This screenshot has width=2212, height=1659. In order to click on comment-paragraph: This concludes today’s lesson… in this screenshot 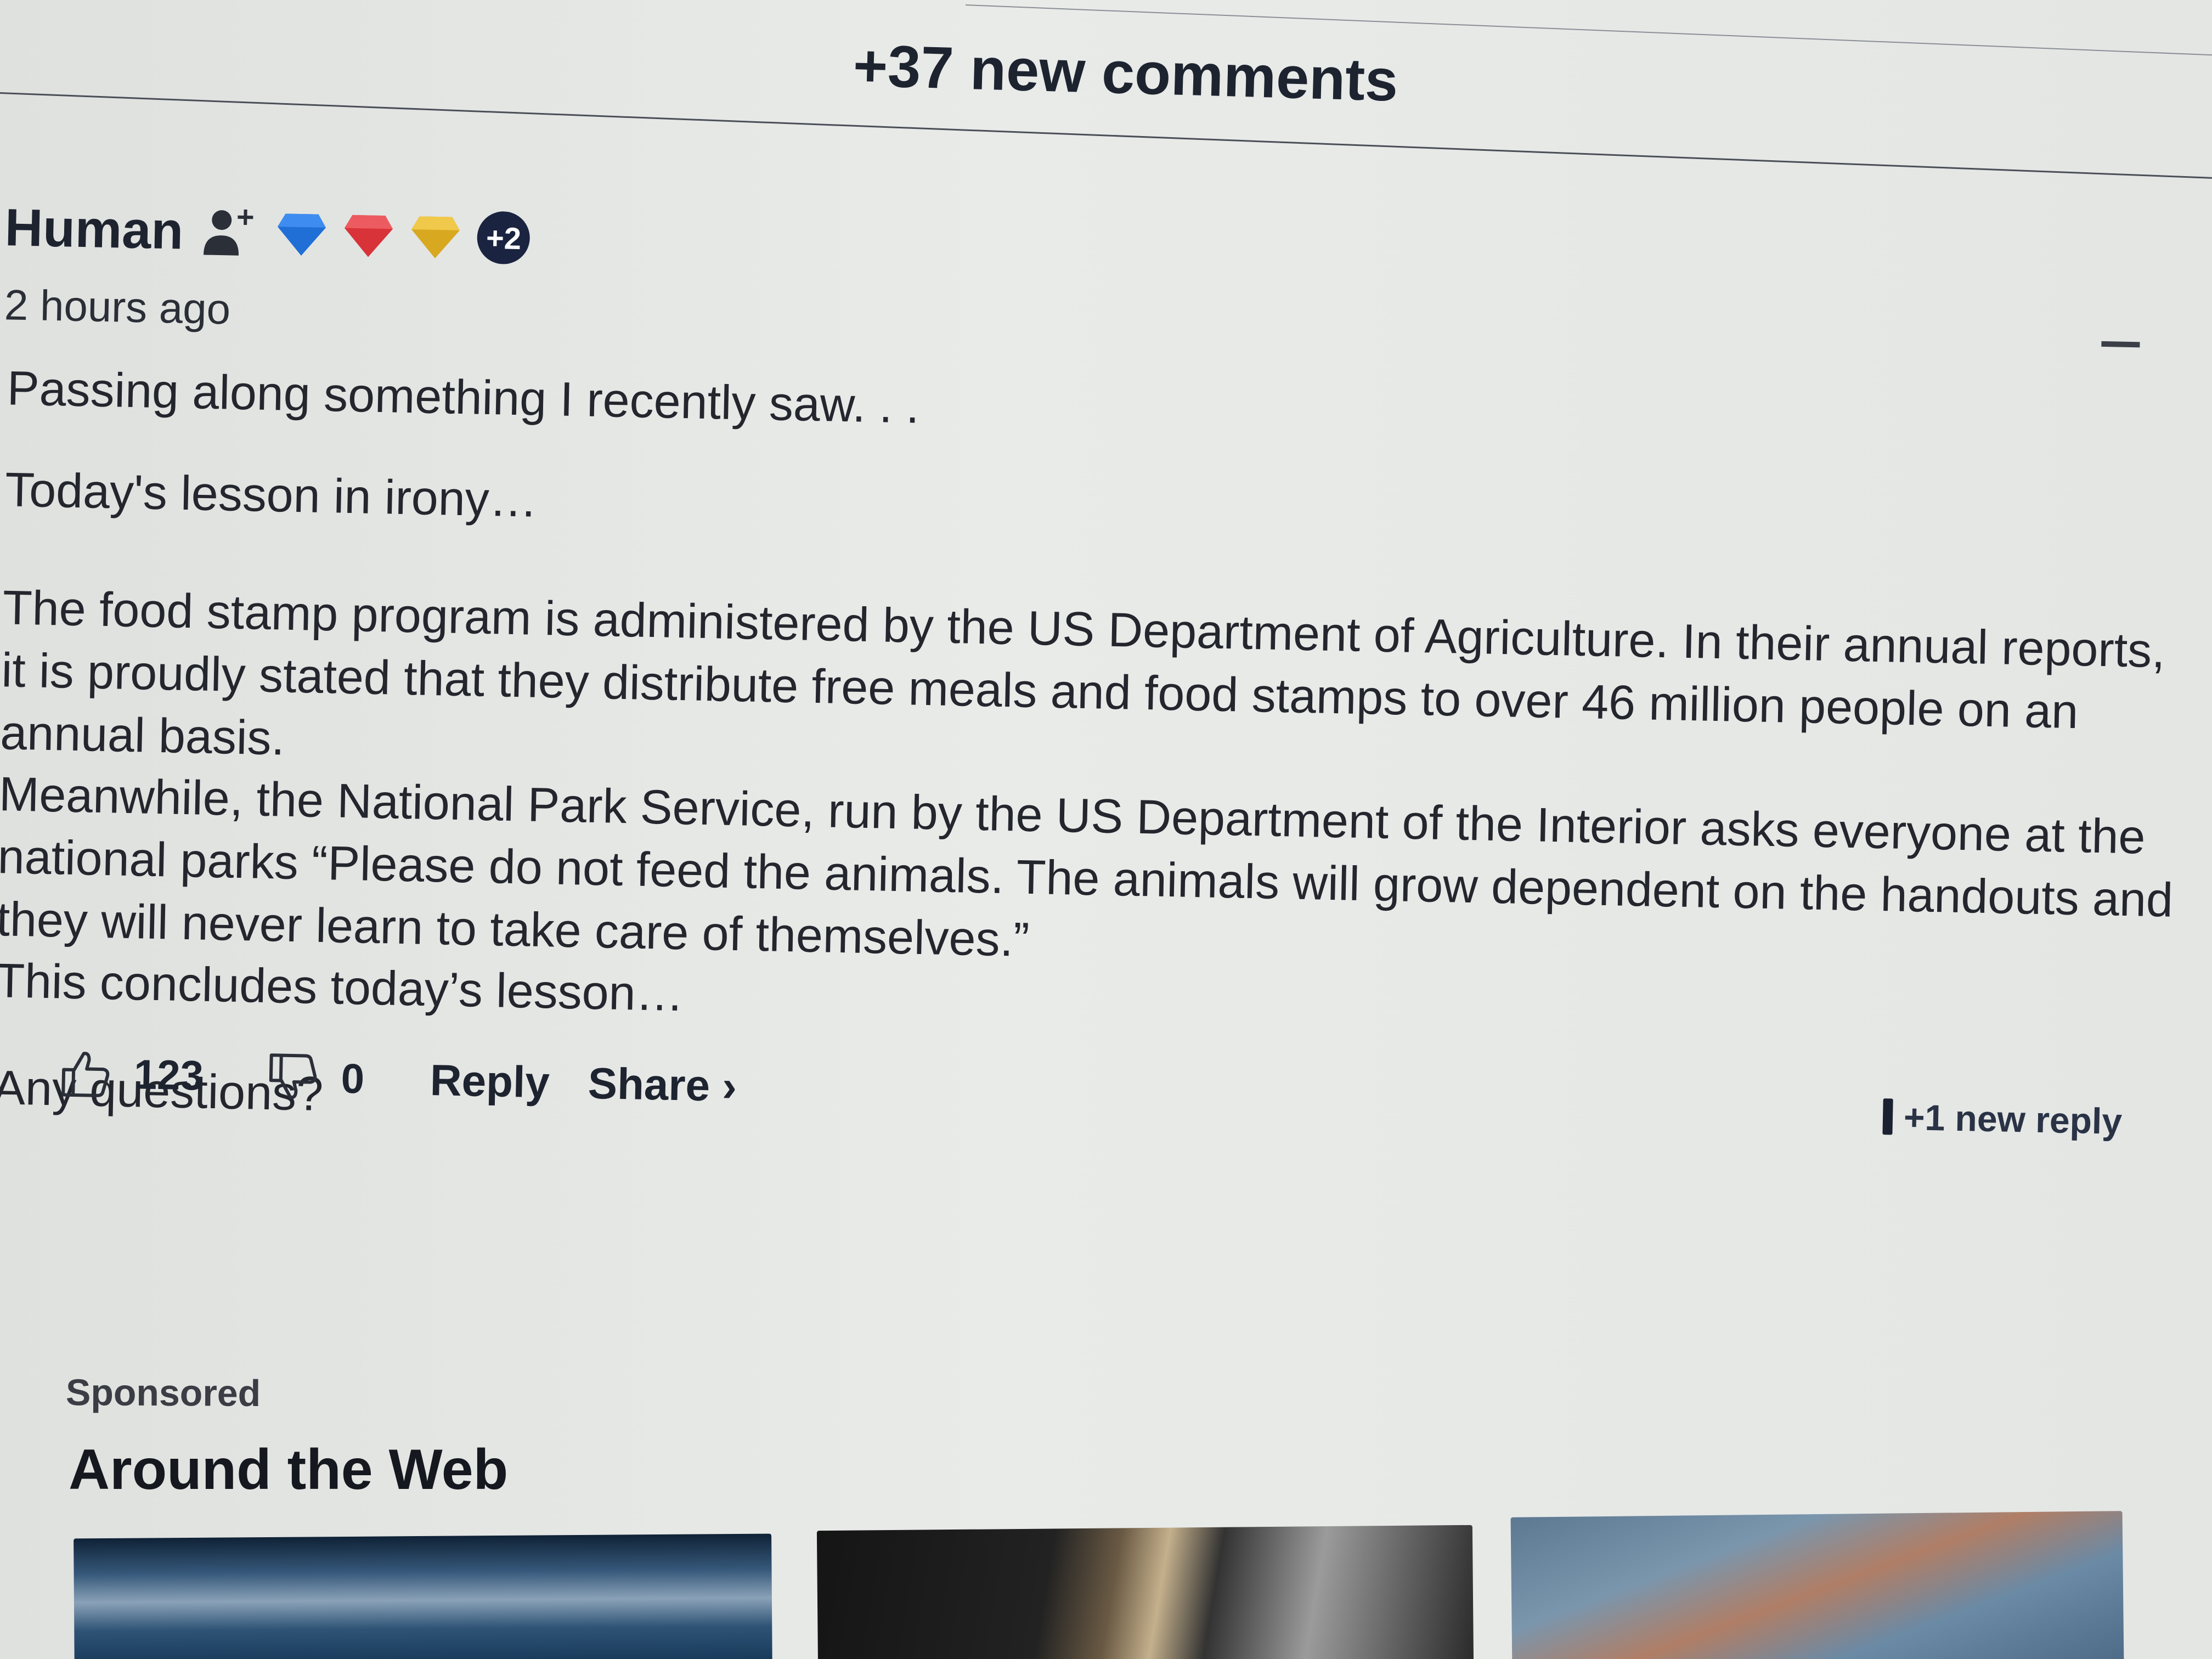, I will do `click(343, 988)`.